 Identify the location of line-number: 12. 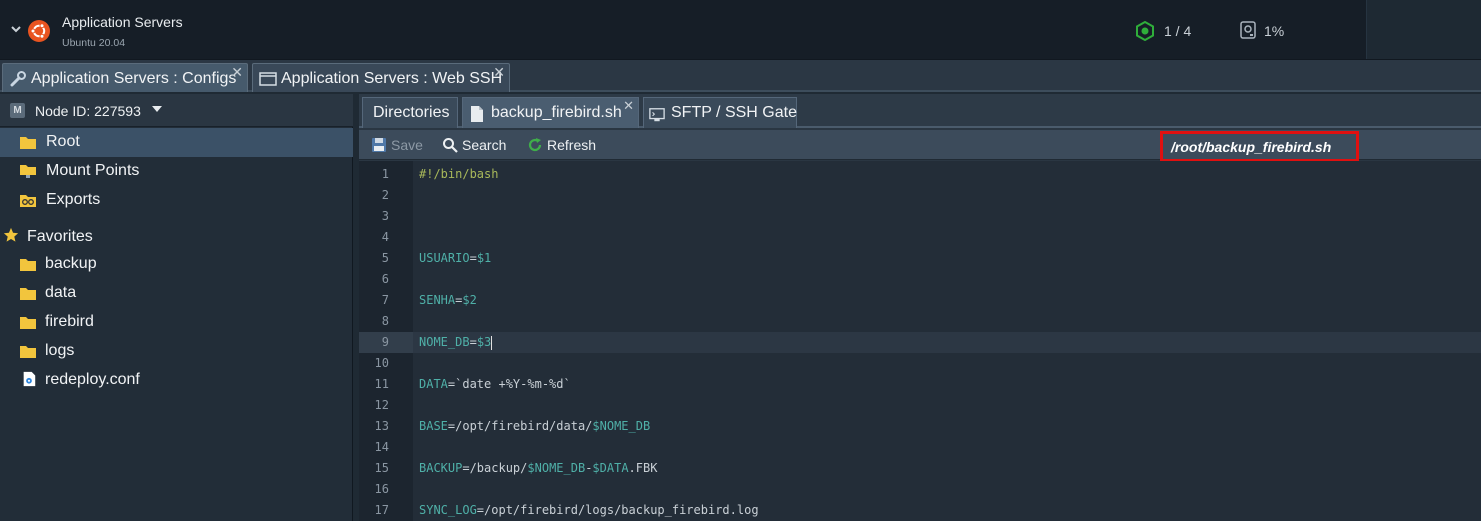
(381, 405).